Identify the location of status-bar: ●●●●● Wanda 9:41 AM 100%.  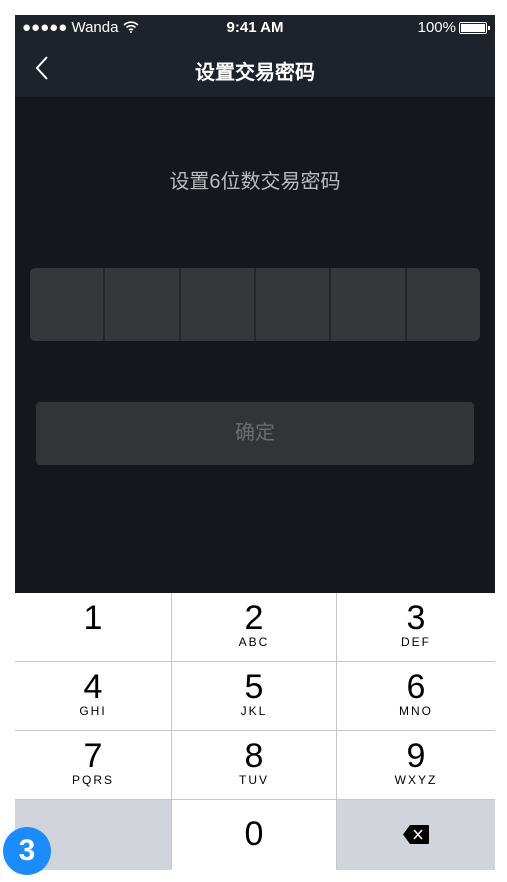
(255, 27).